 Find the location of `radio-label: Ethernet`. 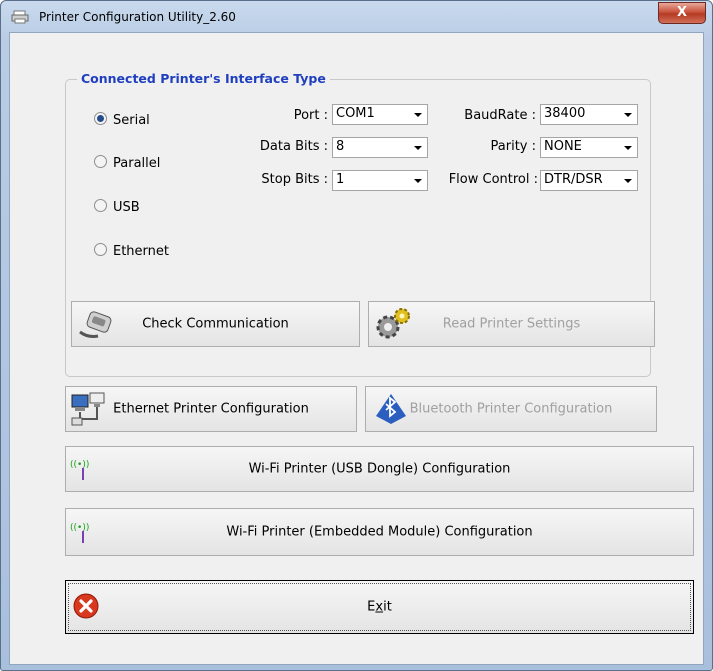

radio-label: Ethernet is located at coordinates (141, 251).